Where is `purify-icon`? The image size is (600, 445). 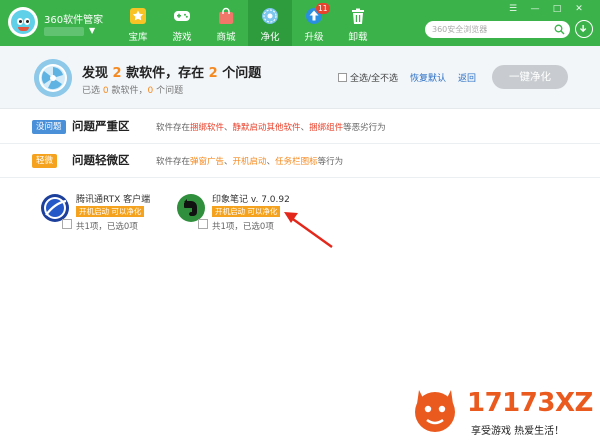 purify-icon is located at coordinates (270, 16).